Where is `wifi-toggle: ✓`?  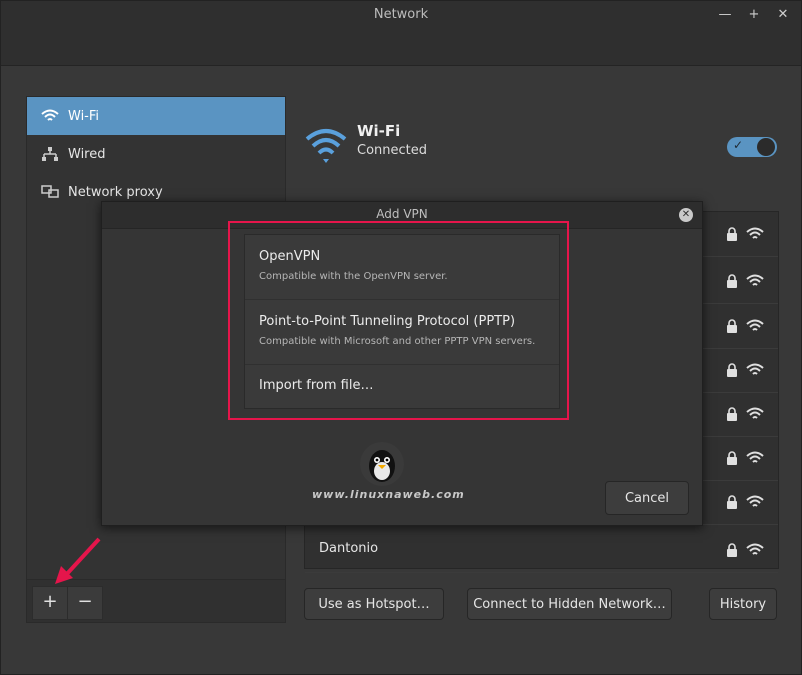 wifi-toggle: ✓ is located at coordinates (752, 147).